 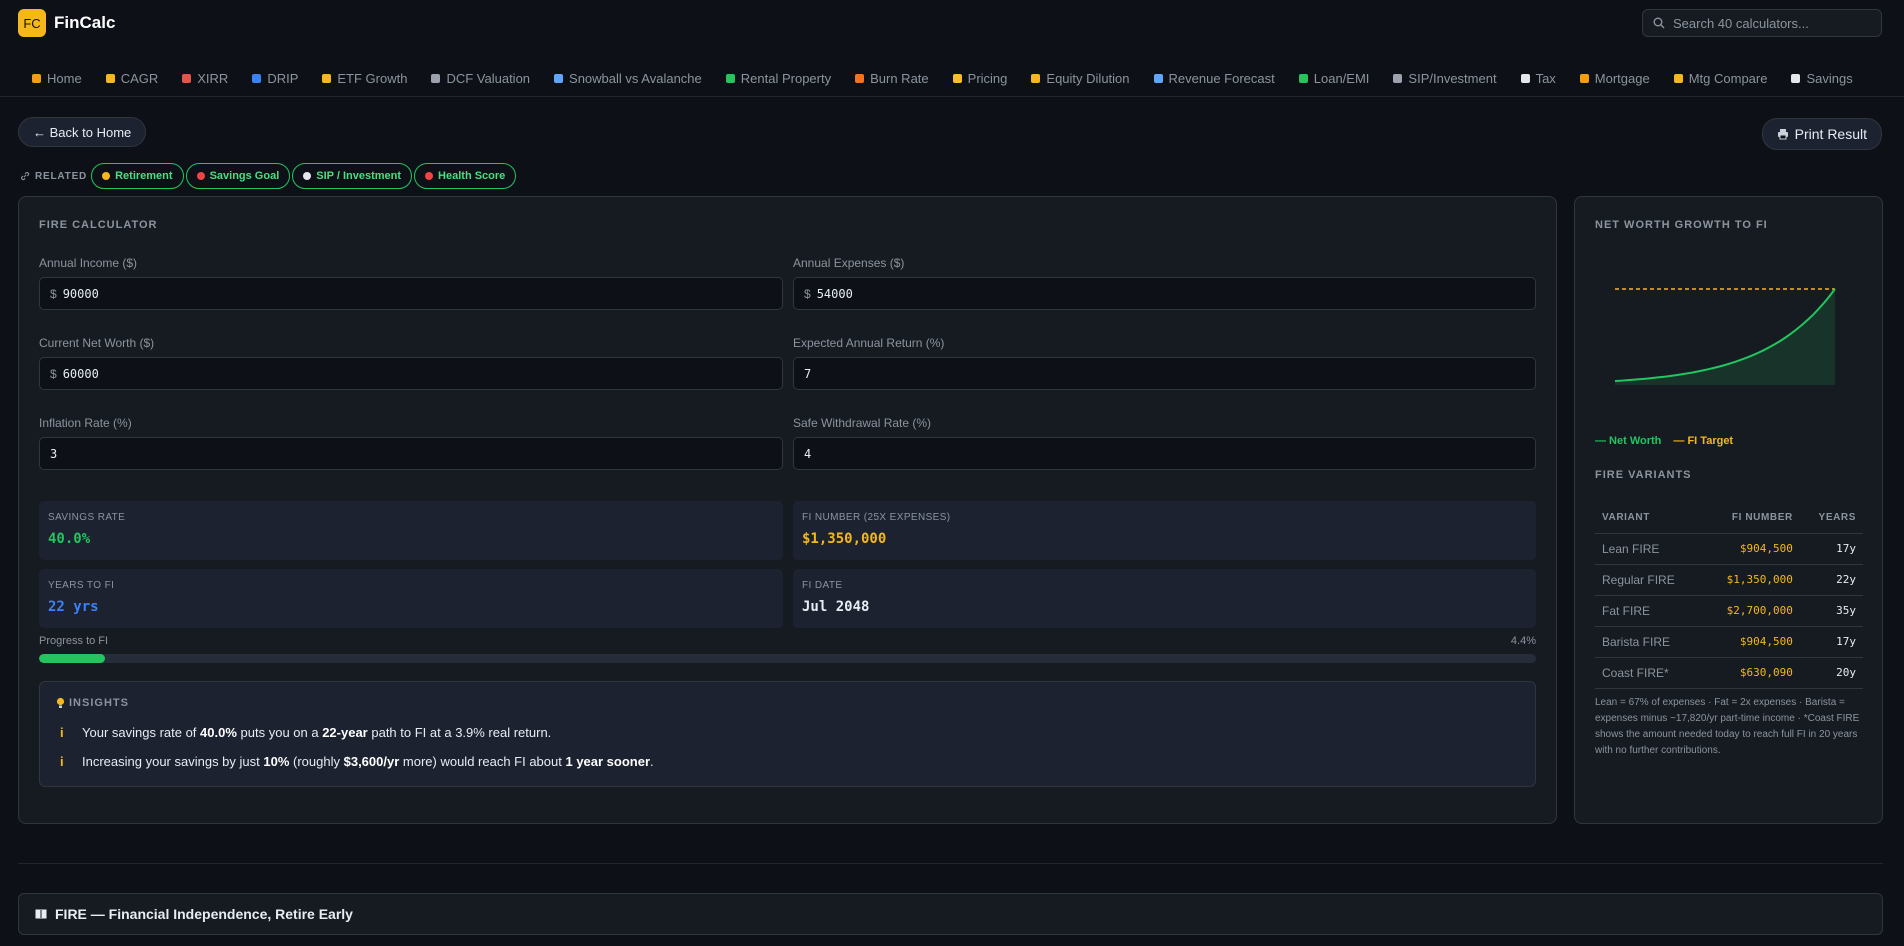 What do you see at coordinates (411, 293) in the screenshot?
I see `annual-income-field: $ 90000` at bounding box center [411, 293].